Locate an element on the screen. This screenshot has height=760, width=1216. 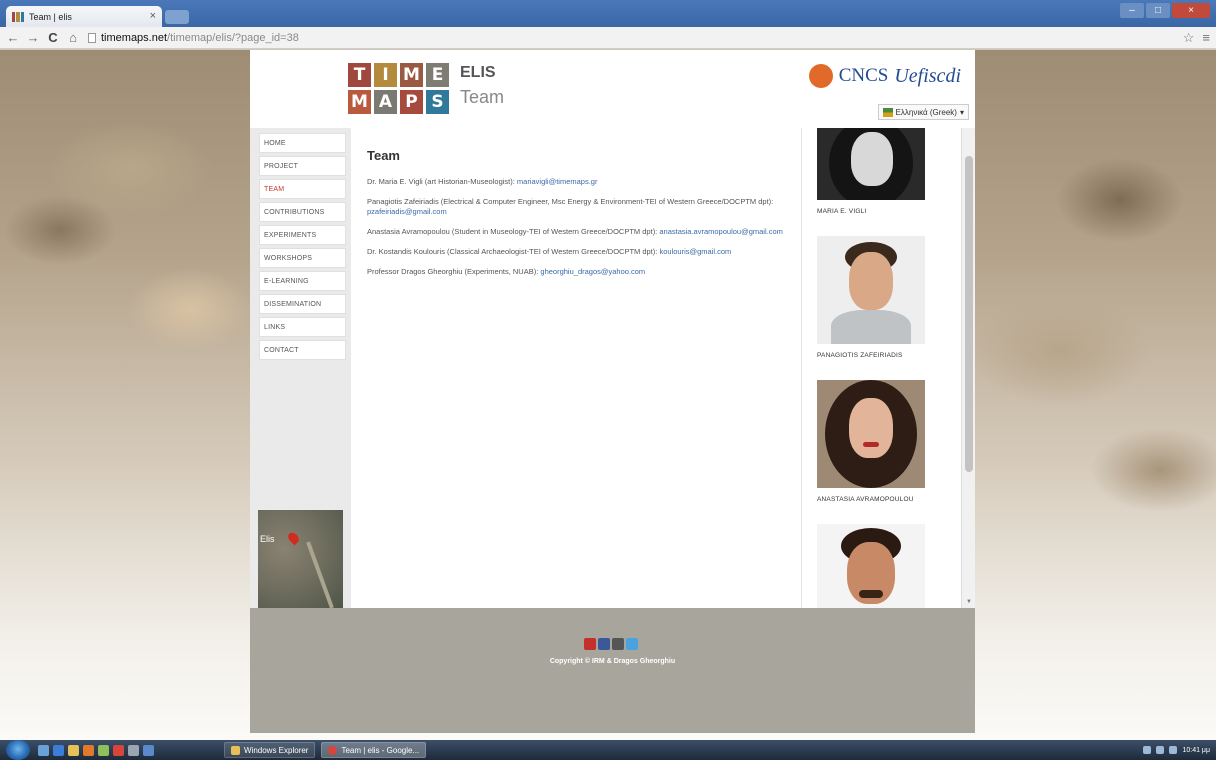
media-icon is located at coordinates (88, 750).